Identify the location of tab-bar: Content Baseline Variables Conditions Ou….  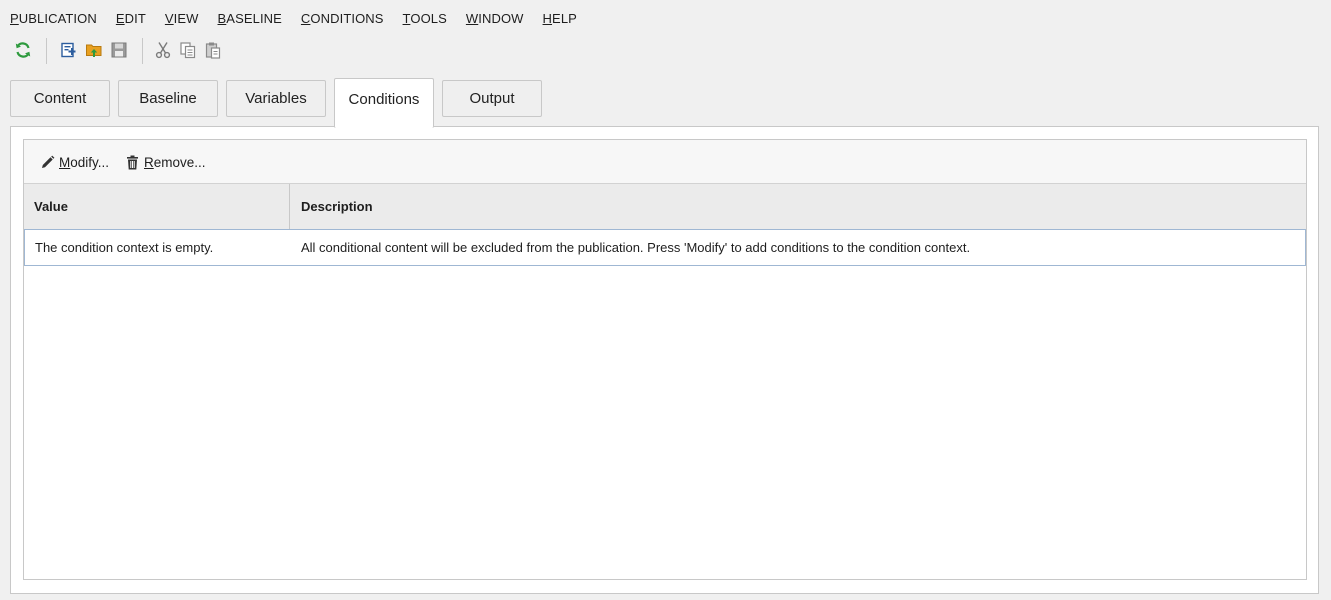
(665, 103).